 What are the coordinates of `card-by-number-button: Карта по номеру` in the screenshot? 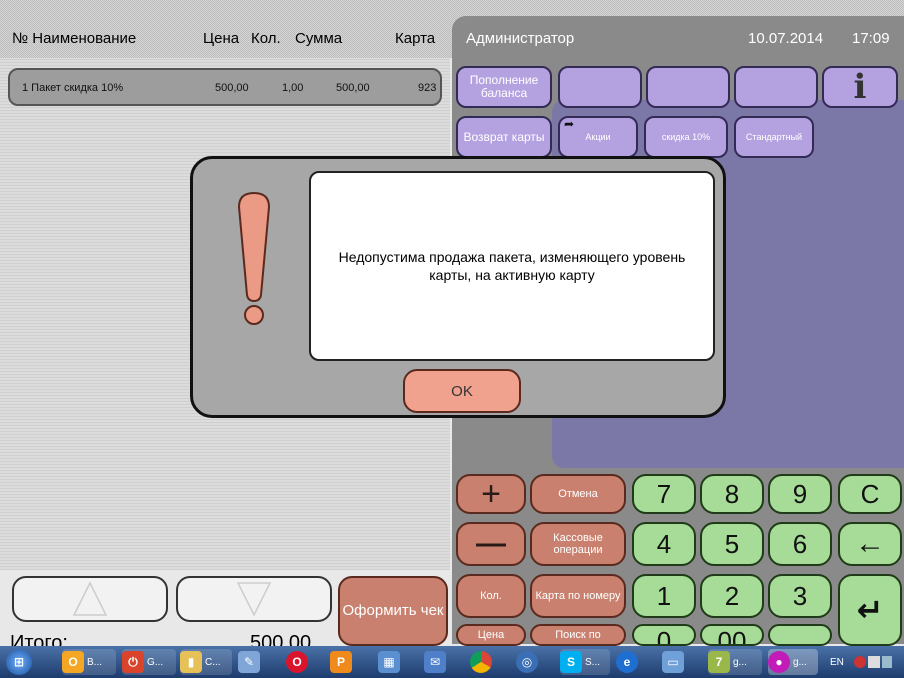 It's located at (578, 596).